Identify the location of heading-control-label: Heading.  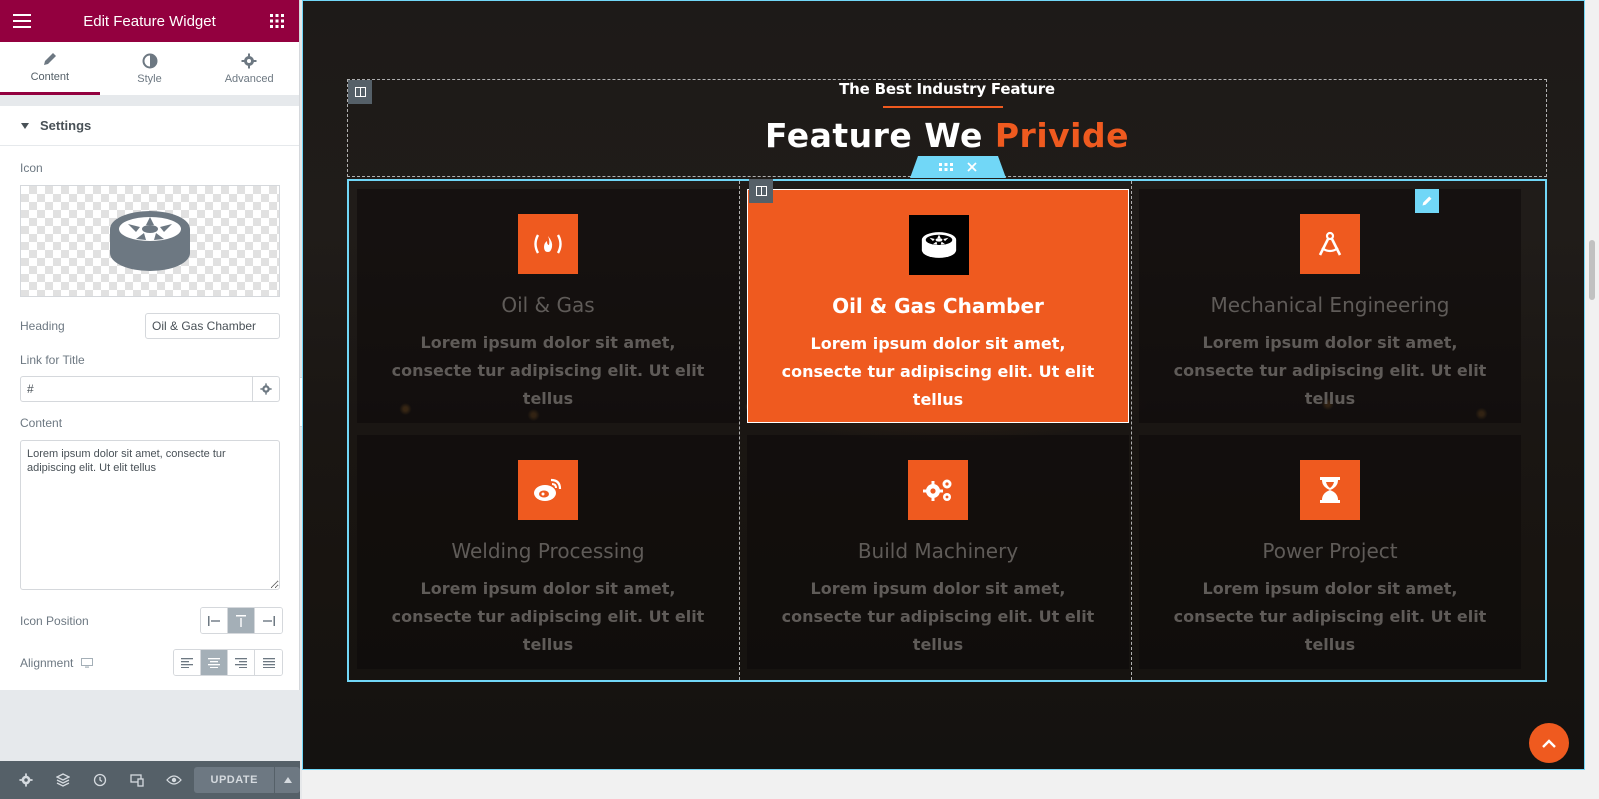
(42, 326).